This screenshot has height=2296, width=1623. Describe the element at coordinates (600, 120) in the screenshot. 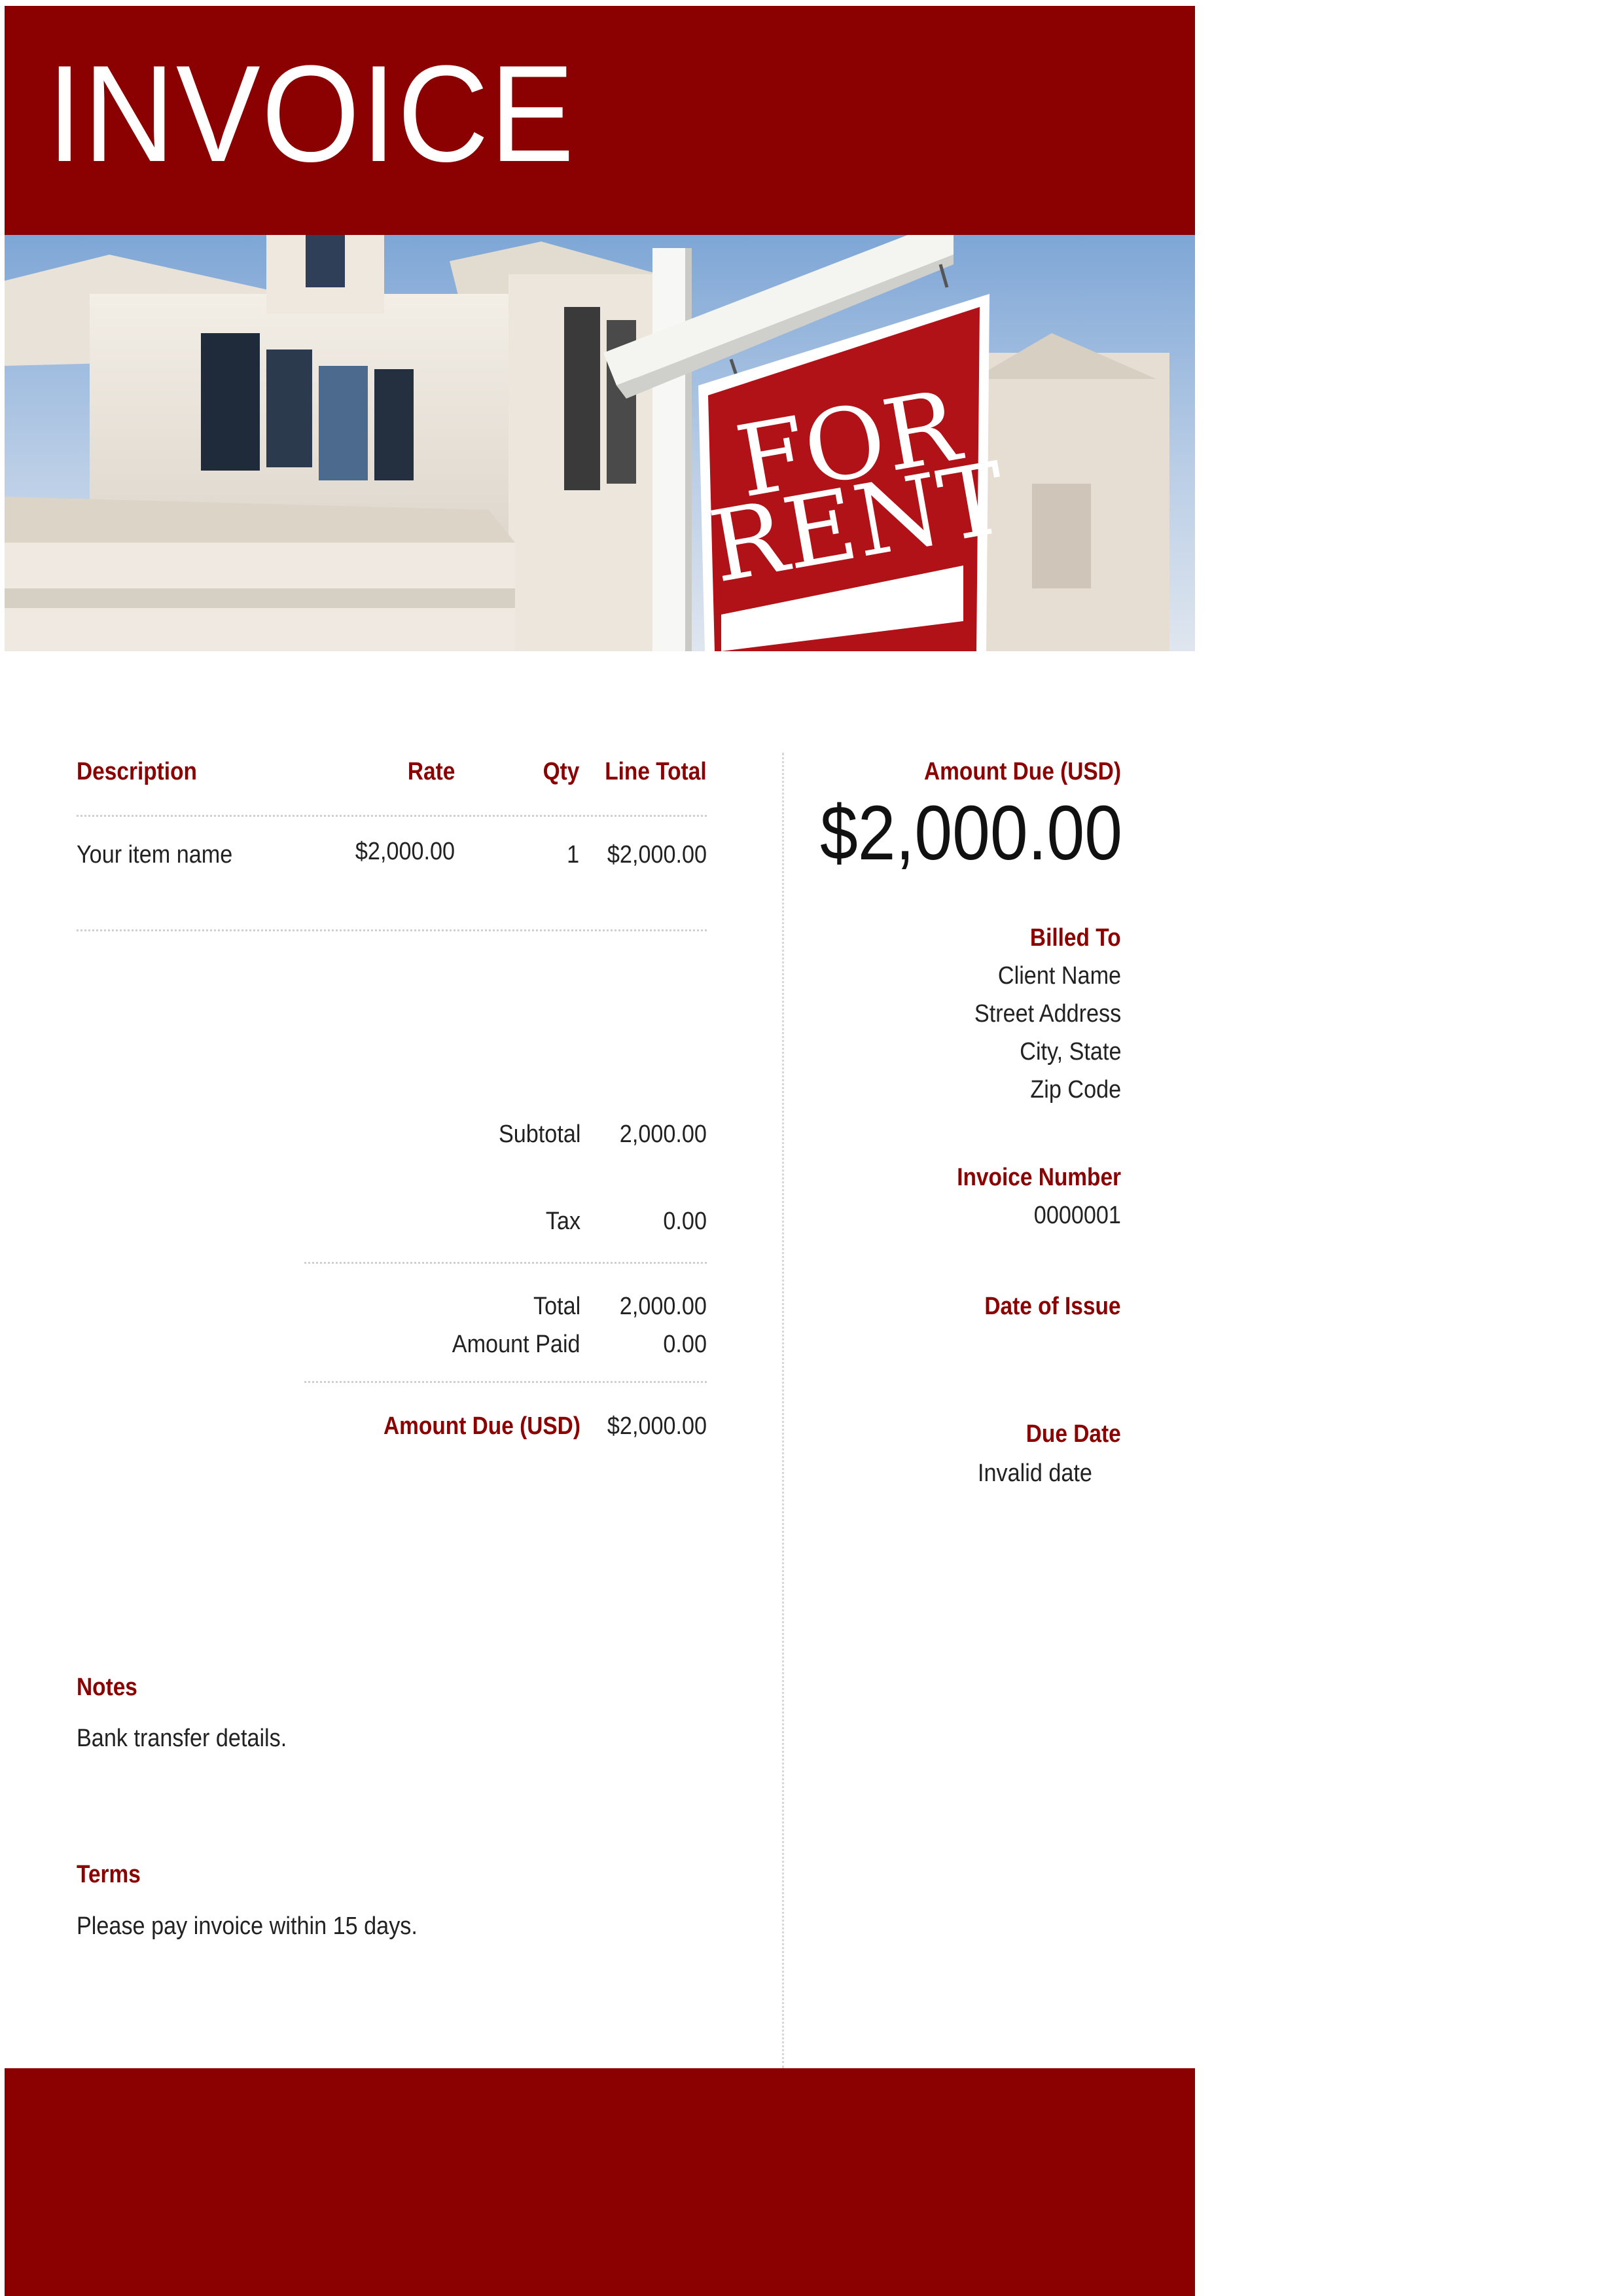

I see `header-band: INVOICE` at that location.